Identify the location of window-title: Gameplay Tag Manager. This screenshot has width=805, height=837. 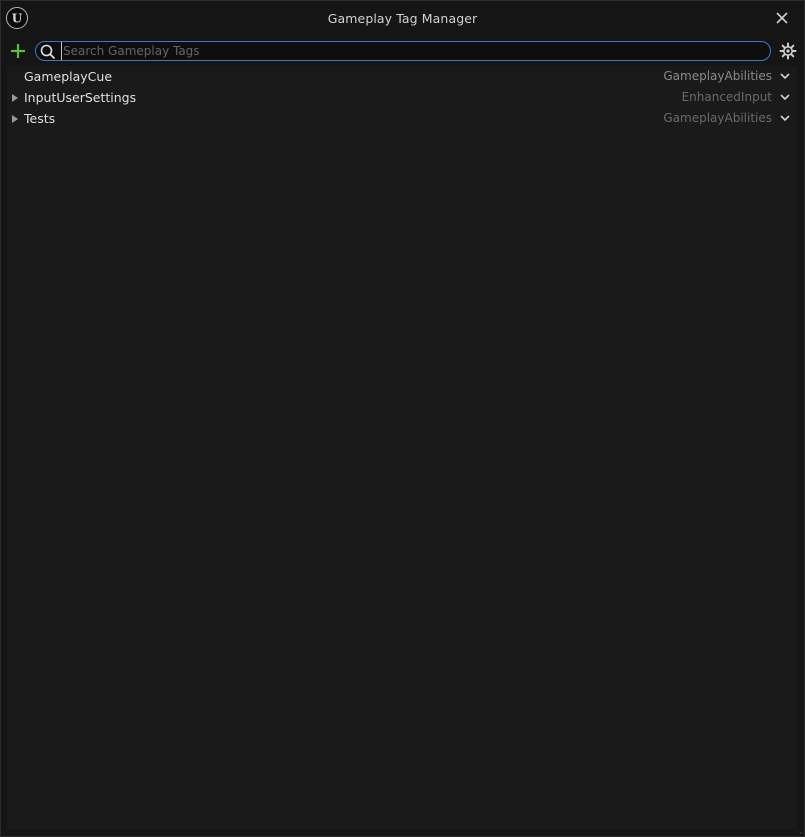
(402, 18).